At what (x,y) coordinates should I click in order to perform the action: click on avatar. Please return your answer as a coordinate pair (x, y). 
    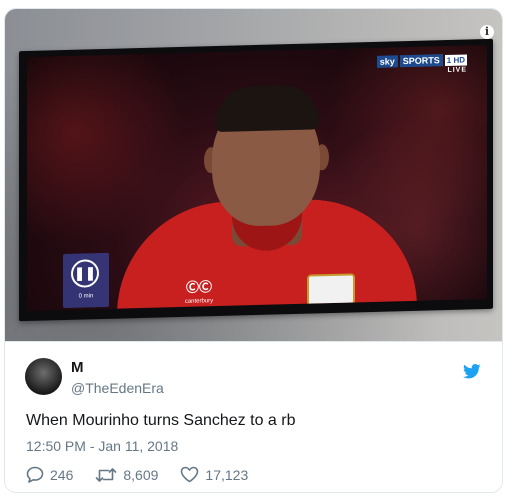
    Looking at the image, I should click on (43, 376).